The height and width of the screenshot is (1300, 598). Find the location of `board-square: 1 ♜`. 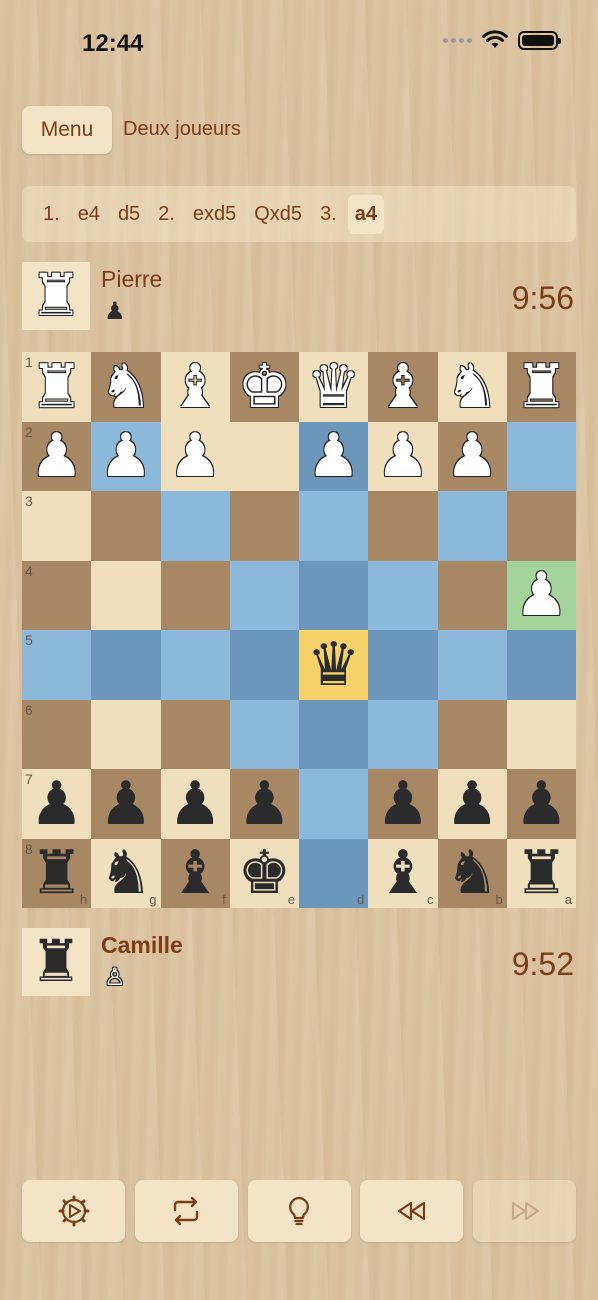

board-square: 1 ♜ is located at coordinates (57, 387).